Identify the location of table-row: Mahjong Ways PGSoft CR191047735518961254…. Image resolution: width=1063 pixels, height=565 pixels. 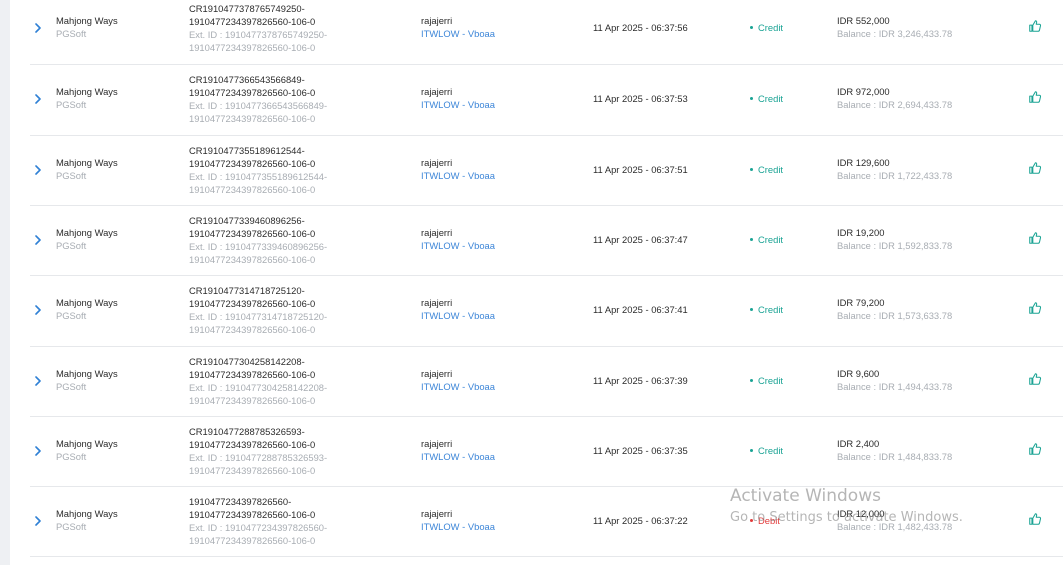
(546, 171).